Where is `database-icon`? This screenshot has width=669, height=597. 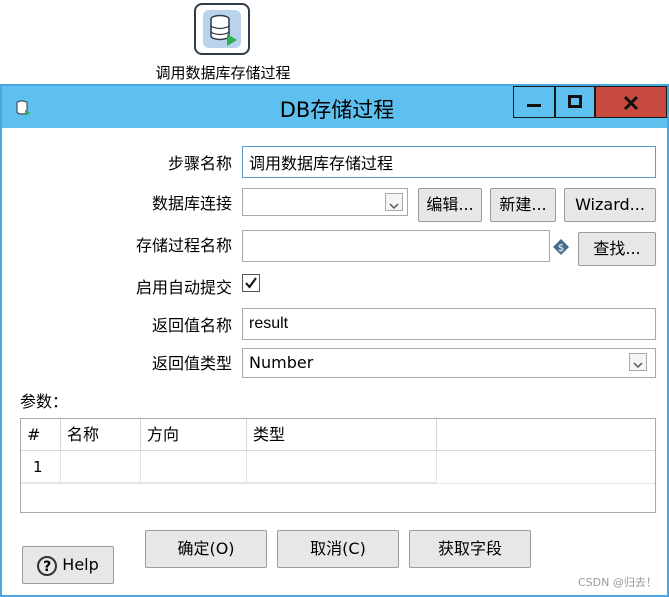 database-icon is located at coordinates (222, 29).